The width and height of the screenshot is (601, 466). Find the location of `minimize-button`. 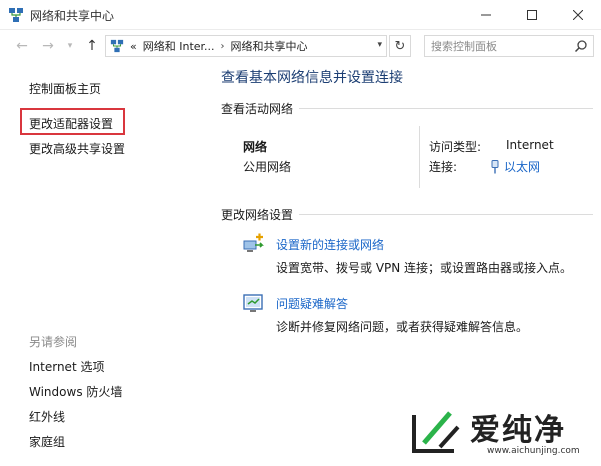

minimize-button is located at coordinates (486, 15).